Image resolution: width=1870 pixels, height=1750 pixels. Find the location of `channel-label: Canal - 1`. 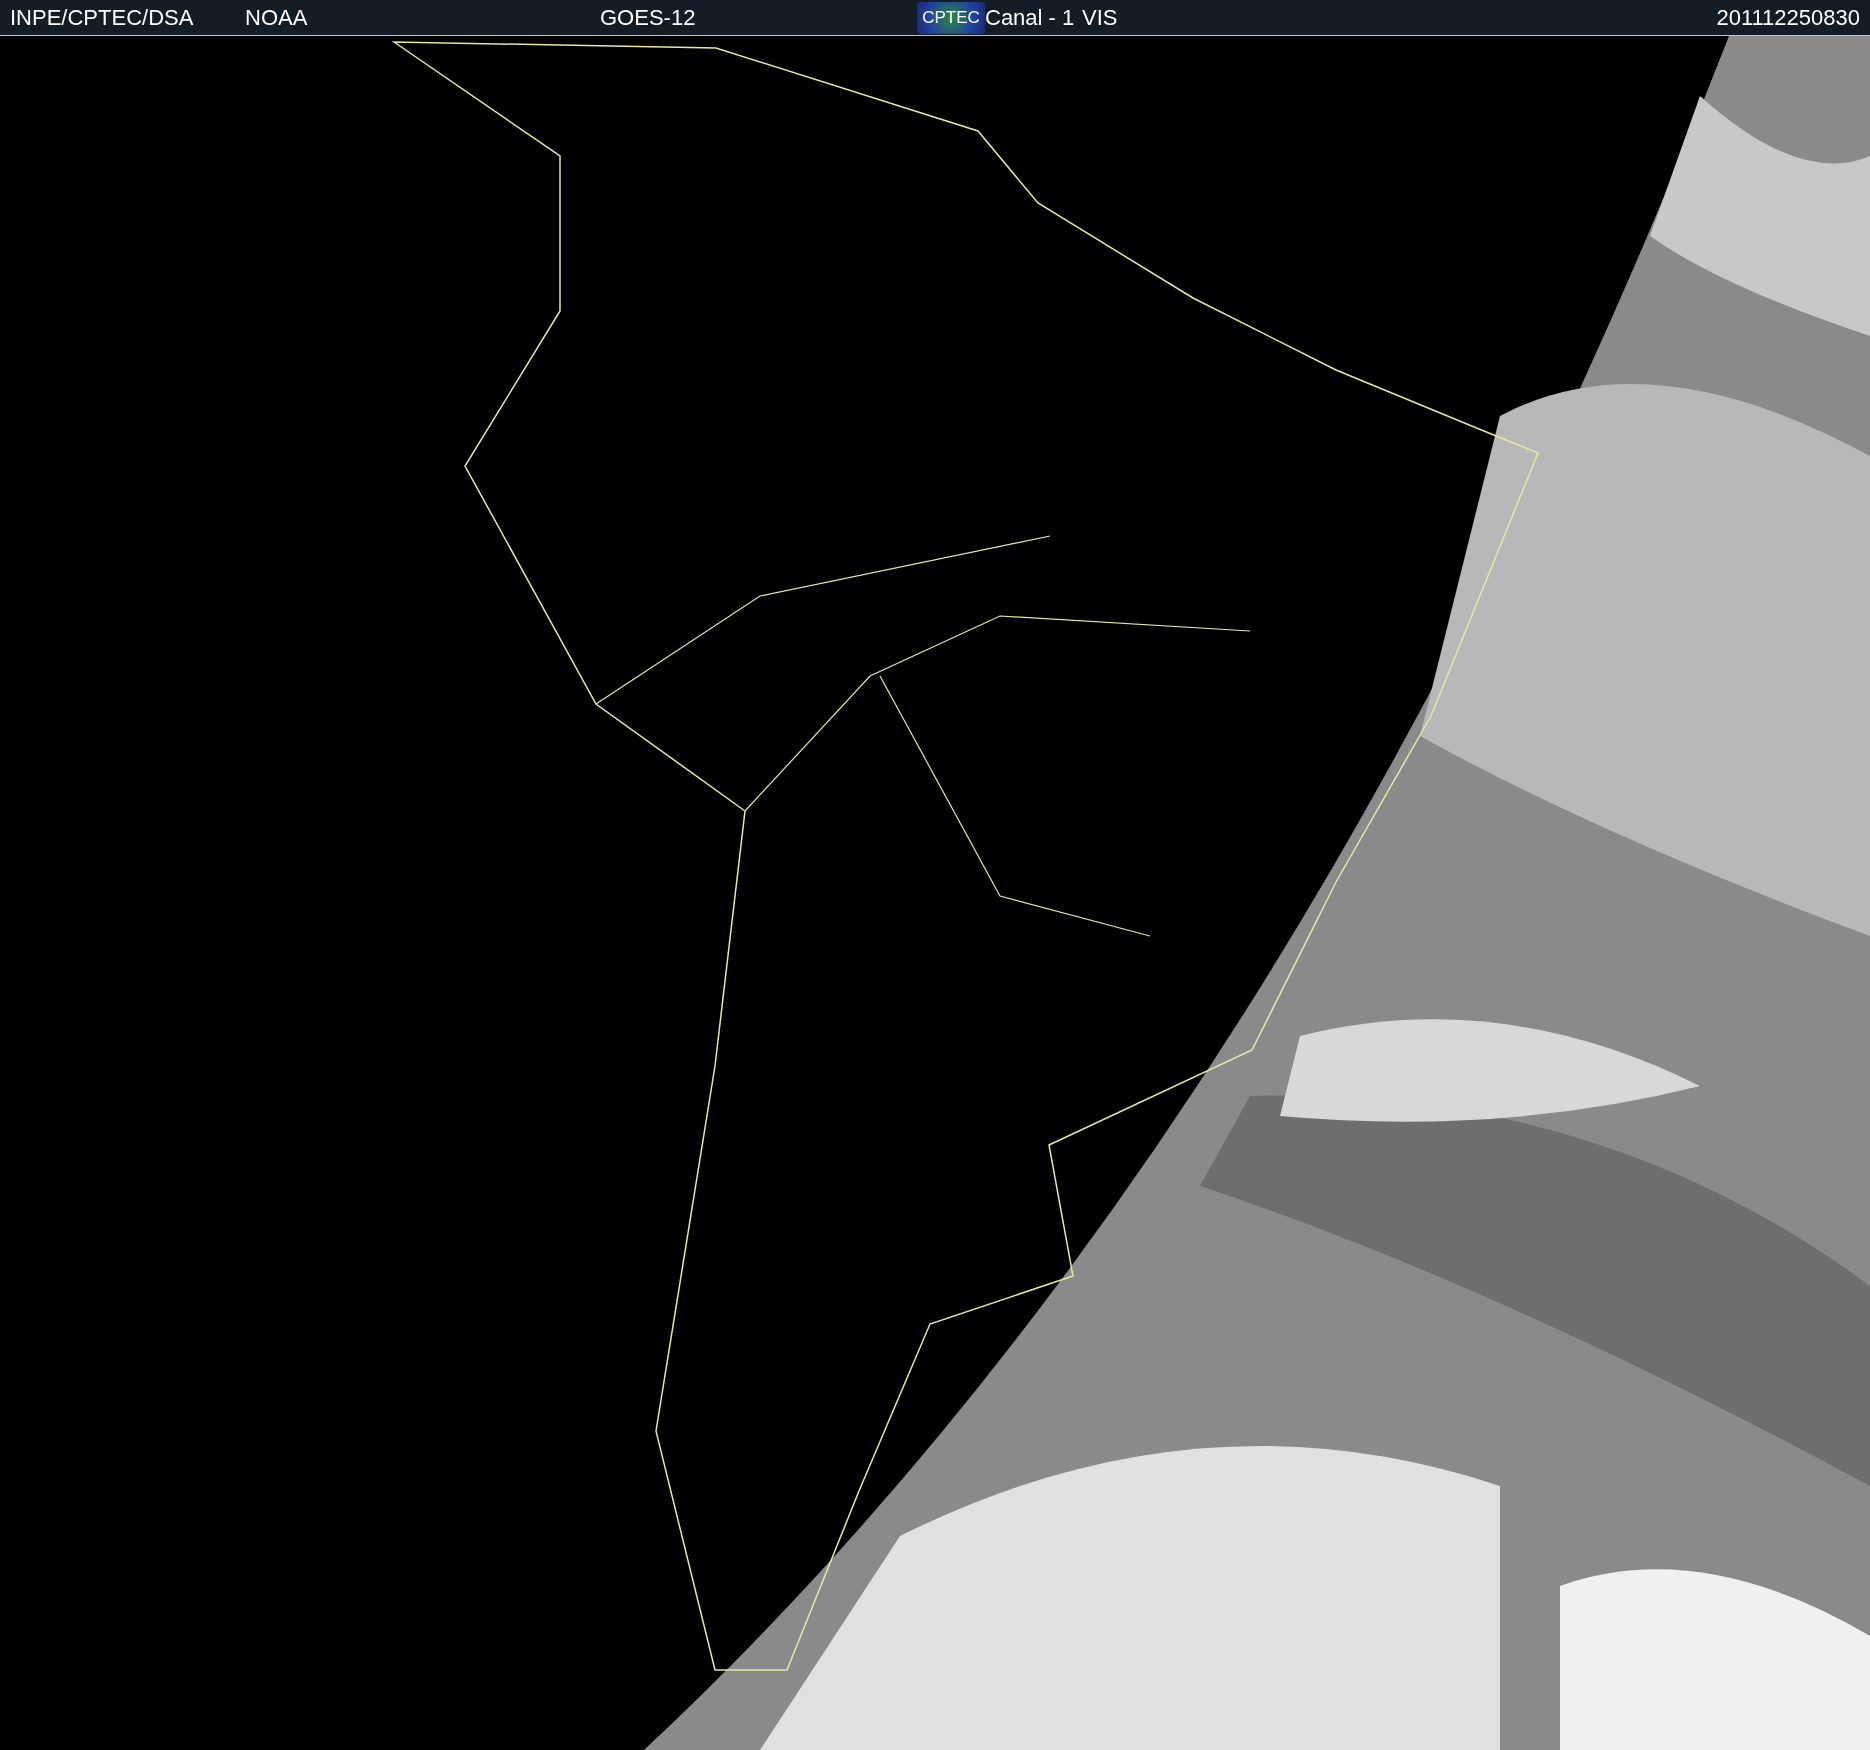

channel-label: Canal - 1 is located at coordinates (1030, 17).